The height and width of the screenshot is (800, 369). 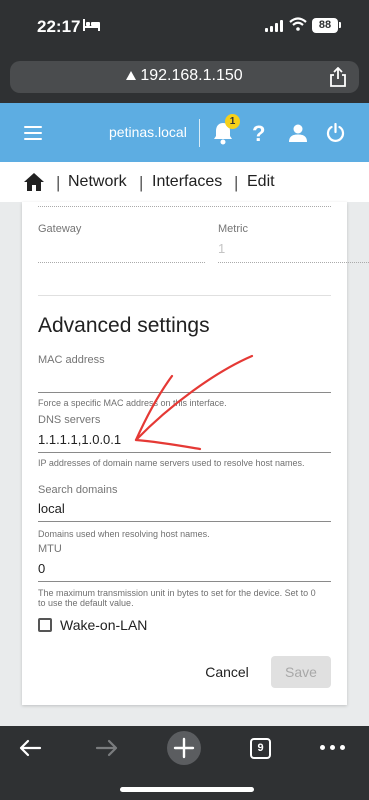 I want to click on app-toolbar: petinas.local ?, so click(x=184, y=132).